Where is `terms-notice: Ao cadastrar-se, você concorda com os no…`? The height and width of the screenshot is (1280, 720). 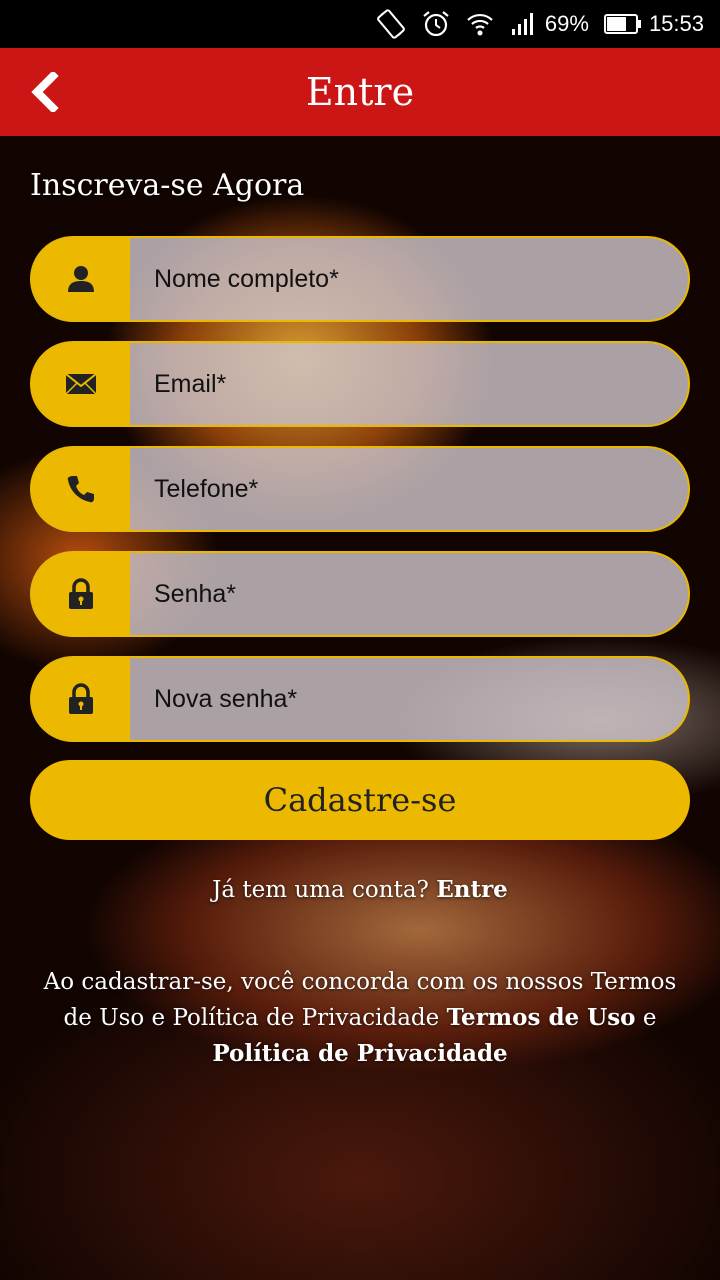 terms-notice: Ao cadastrar-se, você concorda com os no… is located at coordinates (360, 1018).